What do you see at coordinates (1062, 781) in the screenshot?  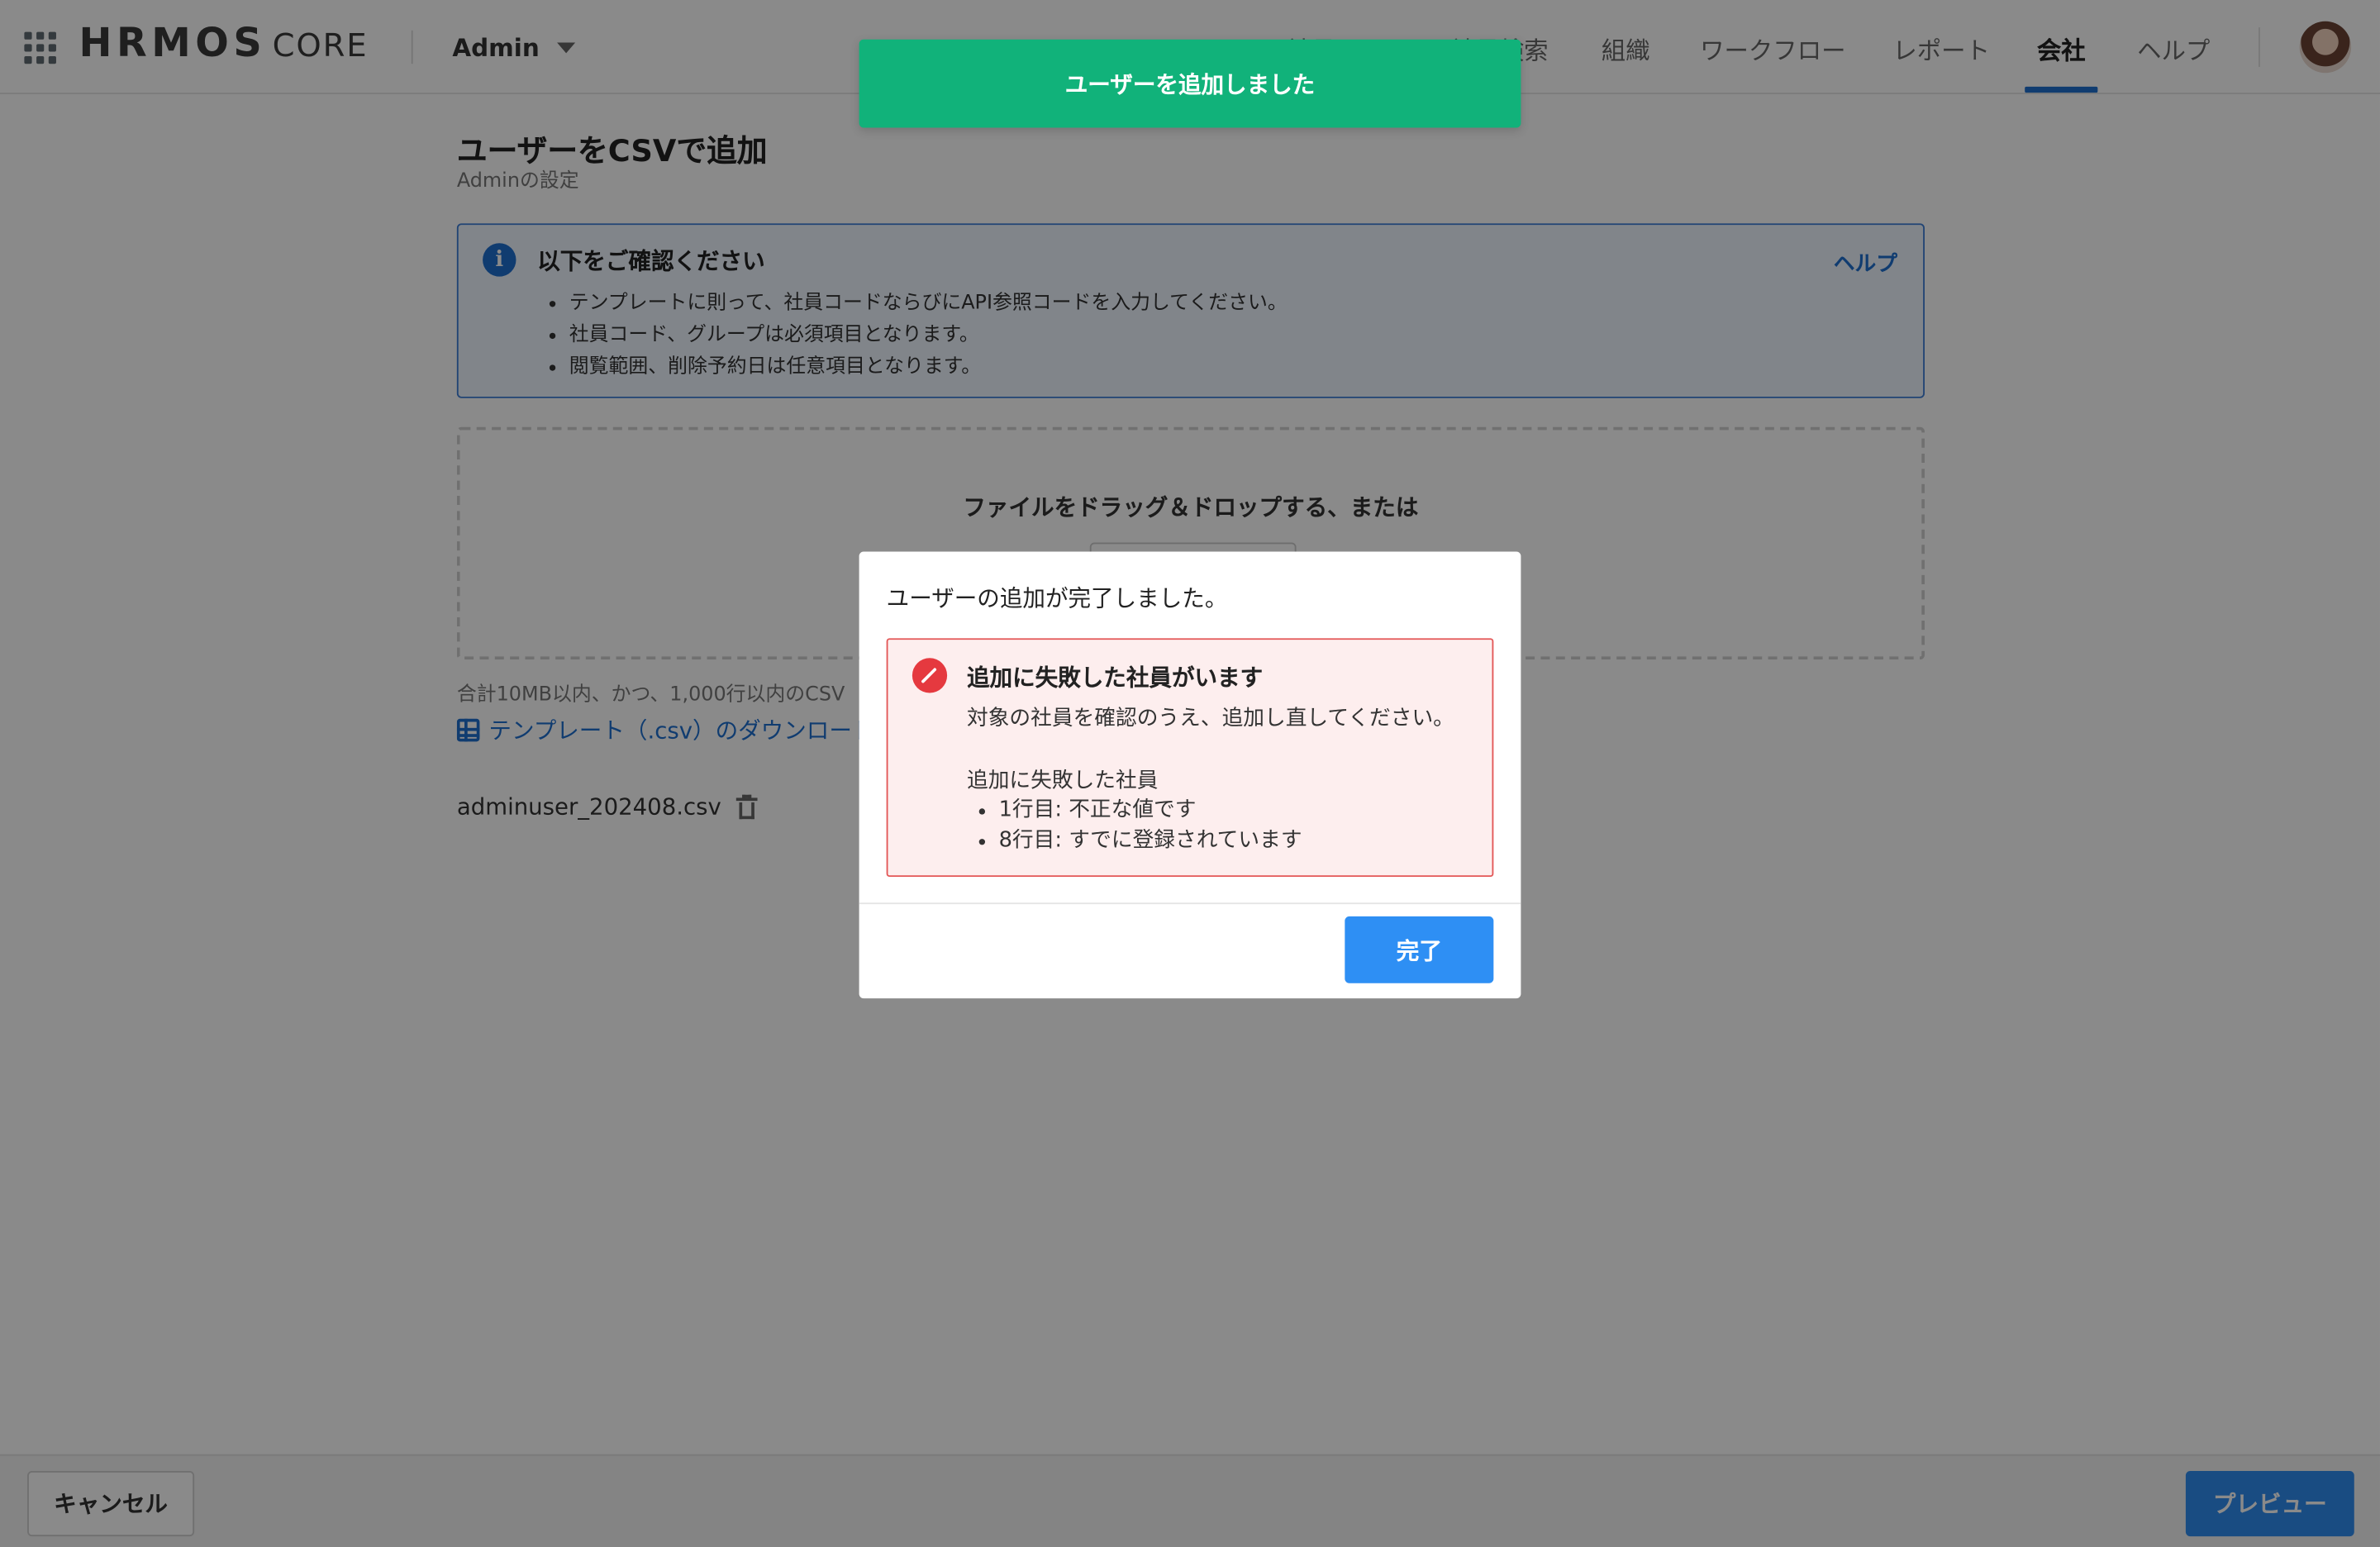 I see `failed-list-title: 追加に失敗した社員` at bounding box center [1062, 781].